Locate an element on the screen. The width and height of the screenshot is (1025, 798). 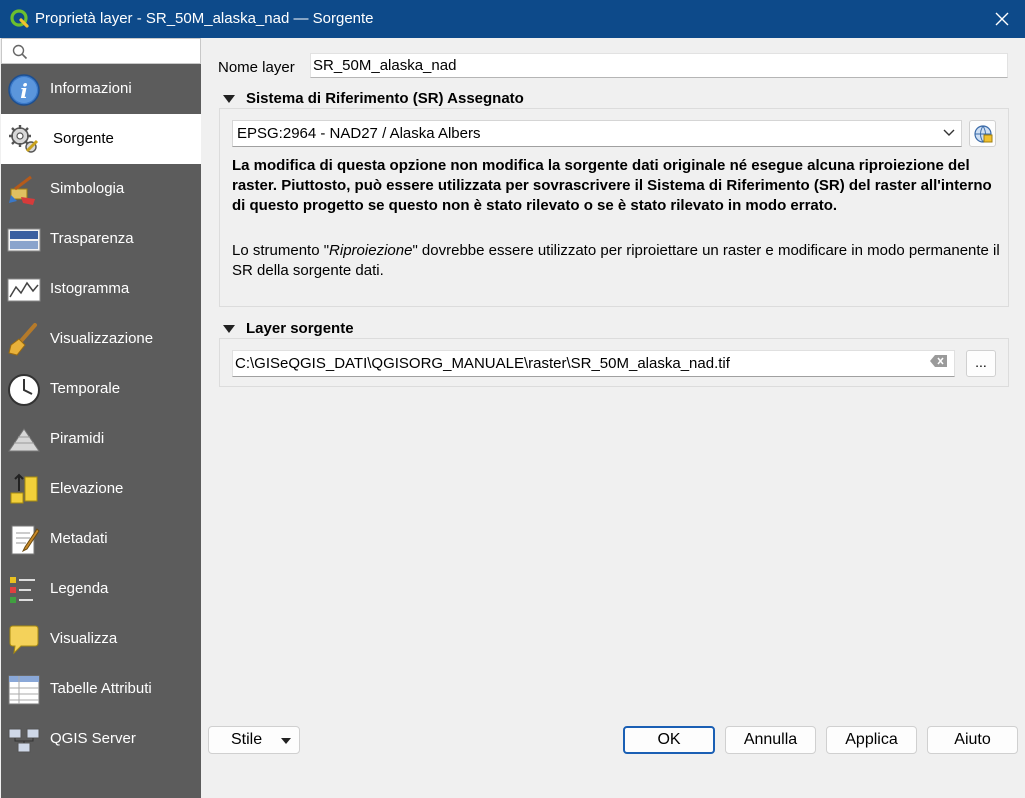
sidebar-item-label: Istogramma is located at coordinates (90, 288).